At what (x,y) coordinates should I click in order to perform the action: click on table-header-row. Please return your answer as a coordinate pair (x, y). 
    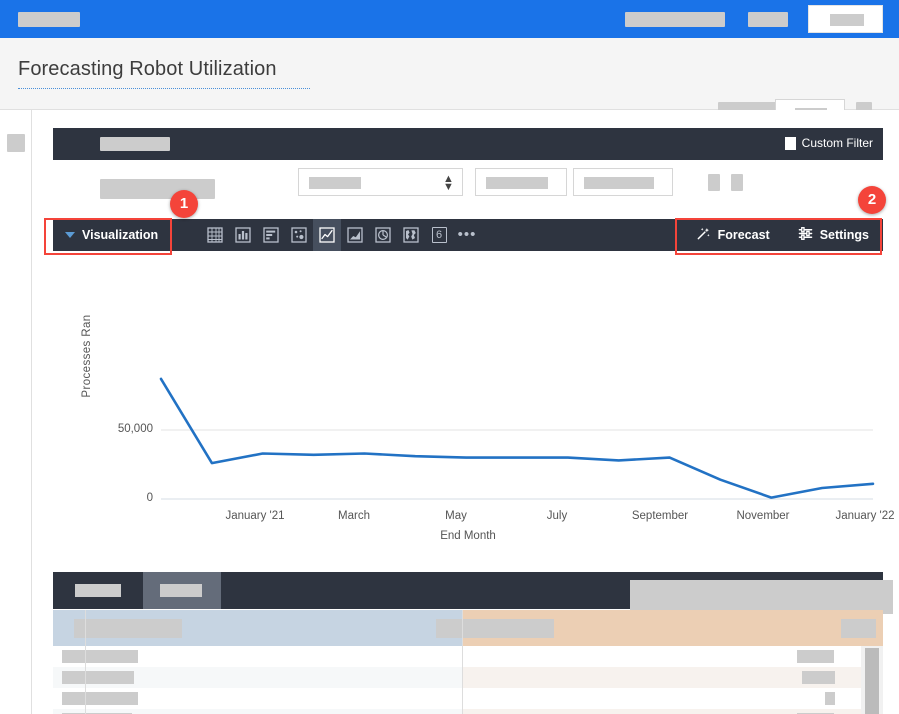
    Looking at the image, I should click on (468, 628).